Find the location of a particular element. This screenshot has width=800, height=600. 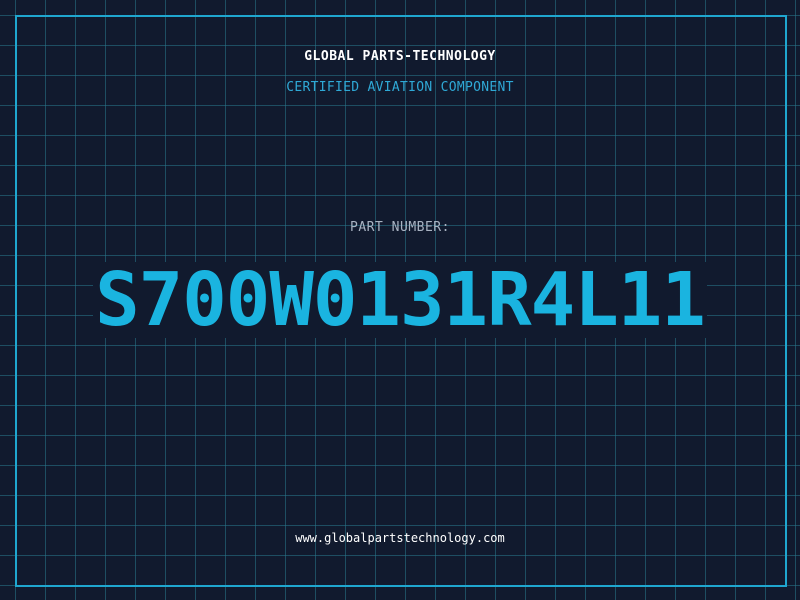

part-number-container: S700W0131R4L11 is located at coordinates (400, 300).